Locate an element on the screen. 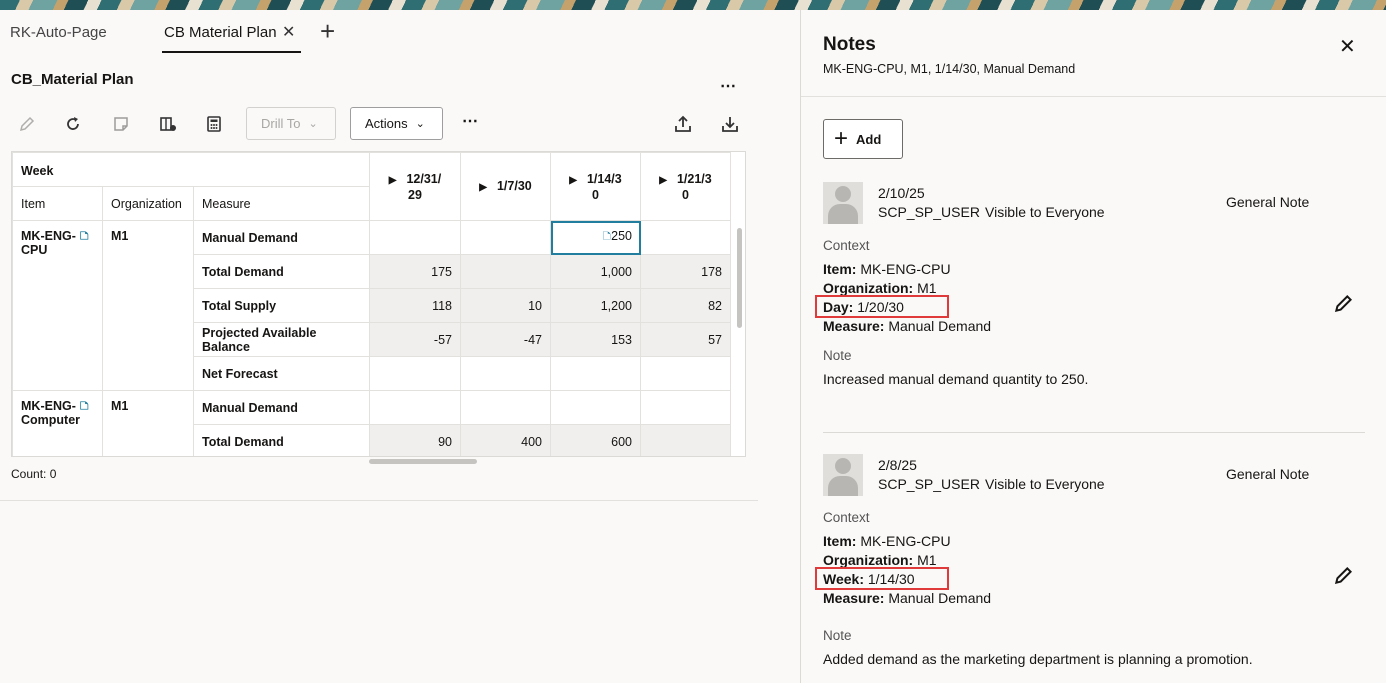 The image size is (1386, 683). note-date: 2/8/25 is located at coordinates (897, 465).